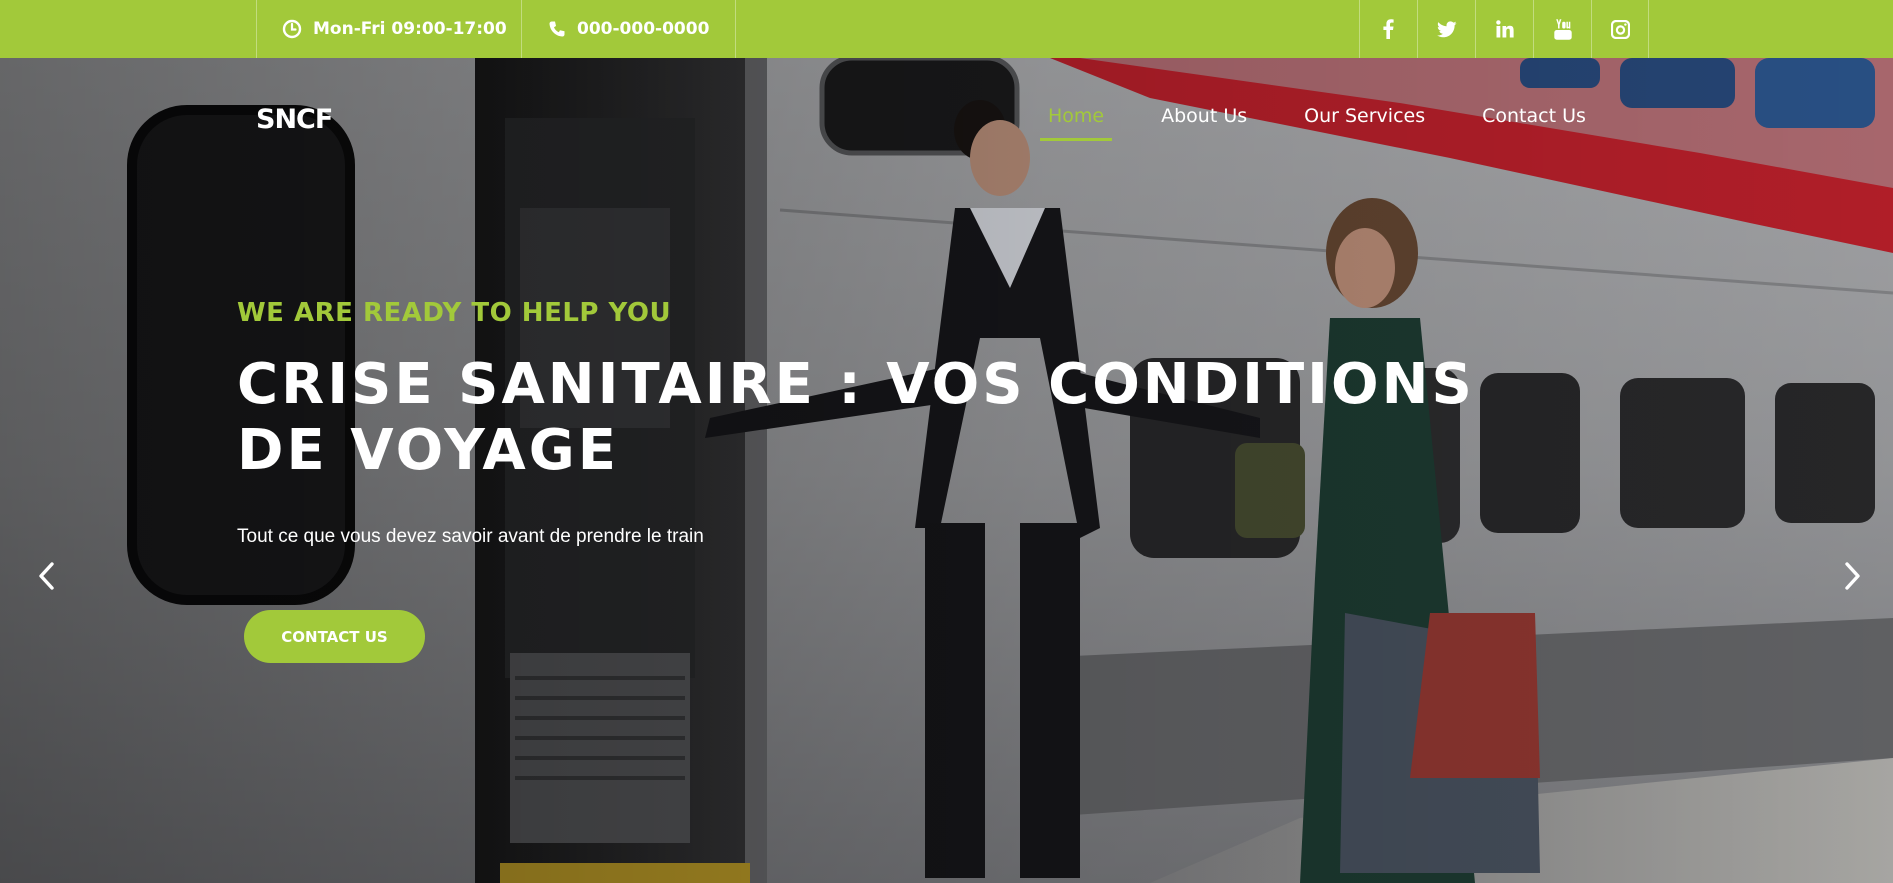 The width and height of the screenshot is (1893, 883). What do you see at coordinates (643, 29) in the screenshot?
I see `phone-number-text: 000-000-0000` at bounding box center [643, 29].